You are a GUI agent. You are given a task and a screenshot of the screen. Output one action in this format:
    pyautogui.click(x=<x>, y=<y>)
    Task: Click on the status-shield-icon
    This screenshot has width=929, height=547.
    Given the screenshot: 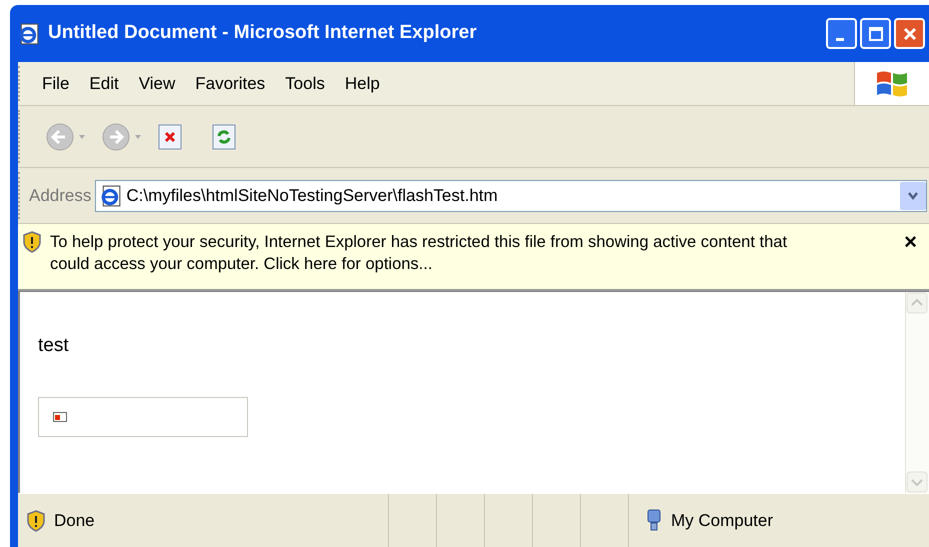 What is the action you would take?
    pyautogui.click(x=36, y=521)
    